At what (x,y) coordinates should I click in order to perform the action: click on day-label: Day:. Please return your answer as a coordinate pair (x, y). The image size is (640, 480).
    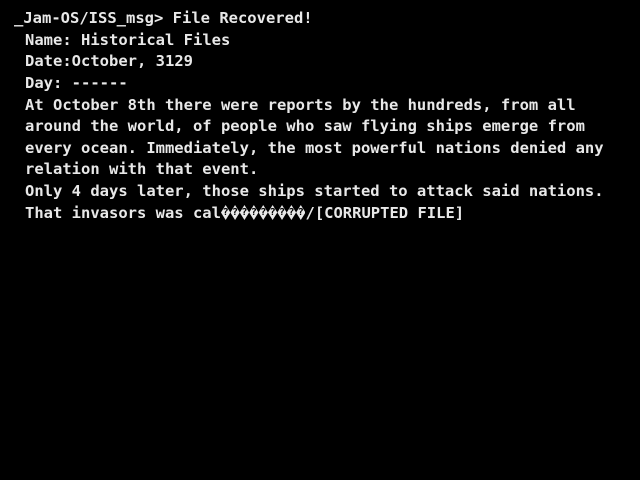
    Looking at the image, I should click on (44, 83).